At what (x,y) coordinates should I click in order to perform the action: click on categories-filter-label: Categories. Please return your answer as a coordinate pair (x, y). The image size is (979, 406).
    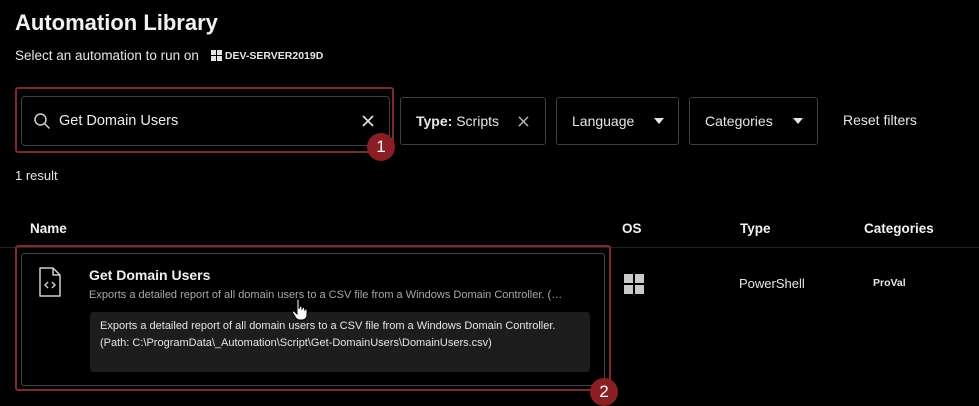
    Looking at the image, I should click on (739, 121).